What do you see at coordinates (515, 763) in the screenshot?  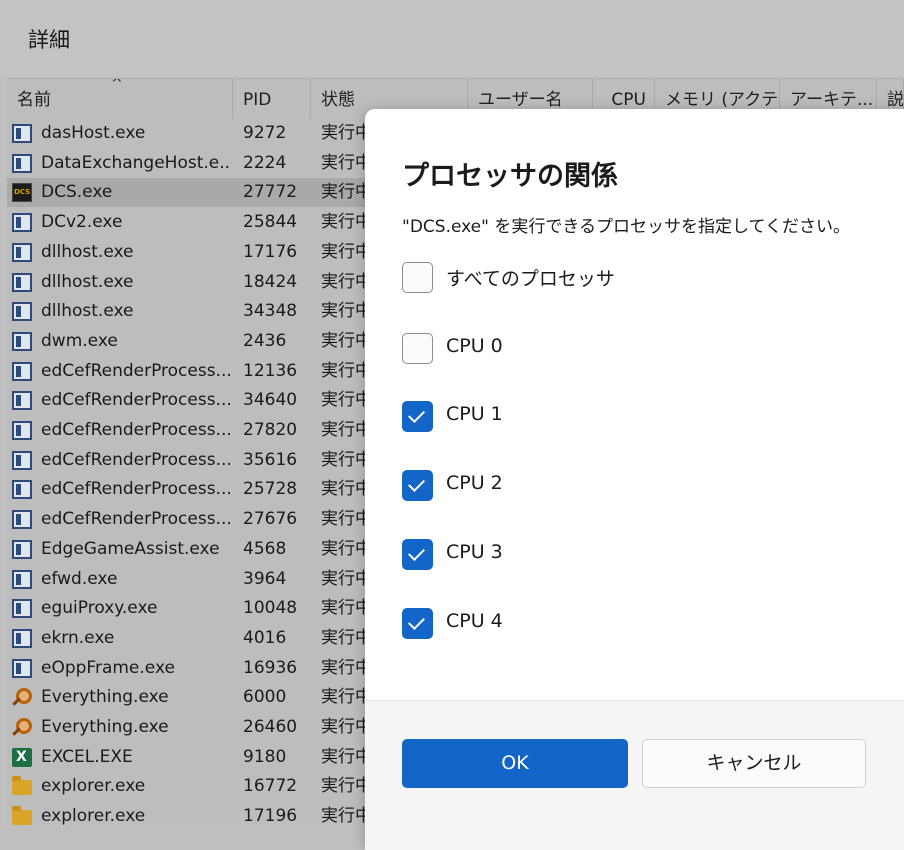 I see `ok-button: OK` at bounding box center [515, 763].